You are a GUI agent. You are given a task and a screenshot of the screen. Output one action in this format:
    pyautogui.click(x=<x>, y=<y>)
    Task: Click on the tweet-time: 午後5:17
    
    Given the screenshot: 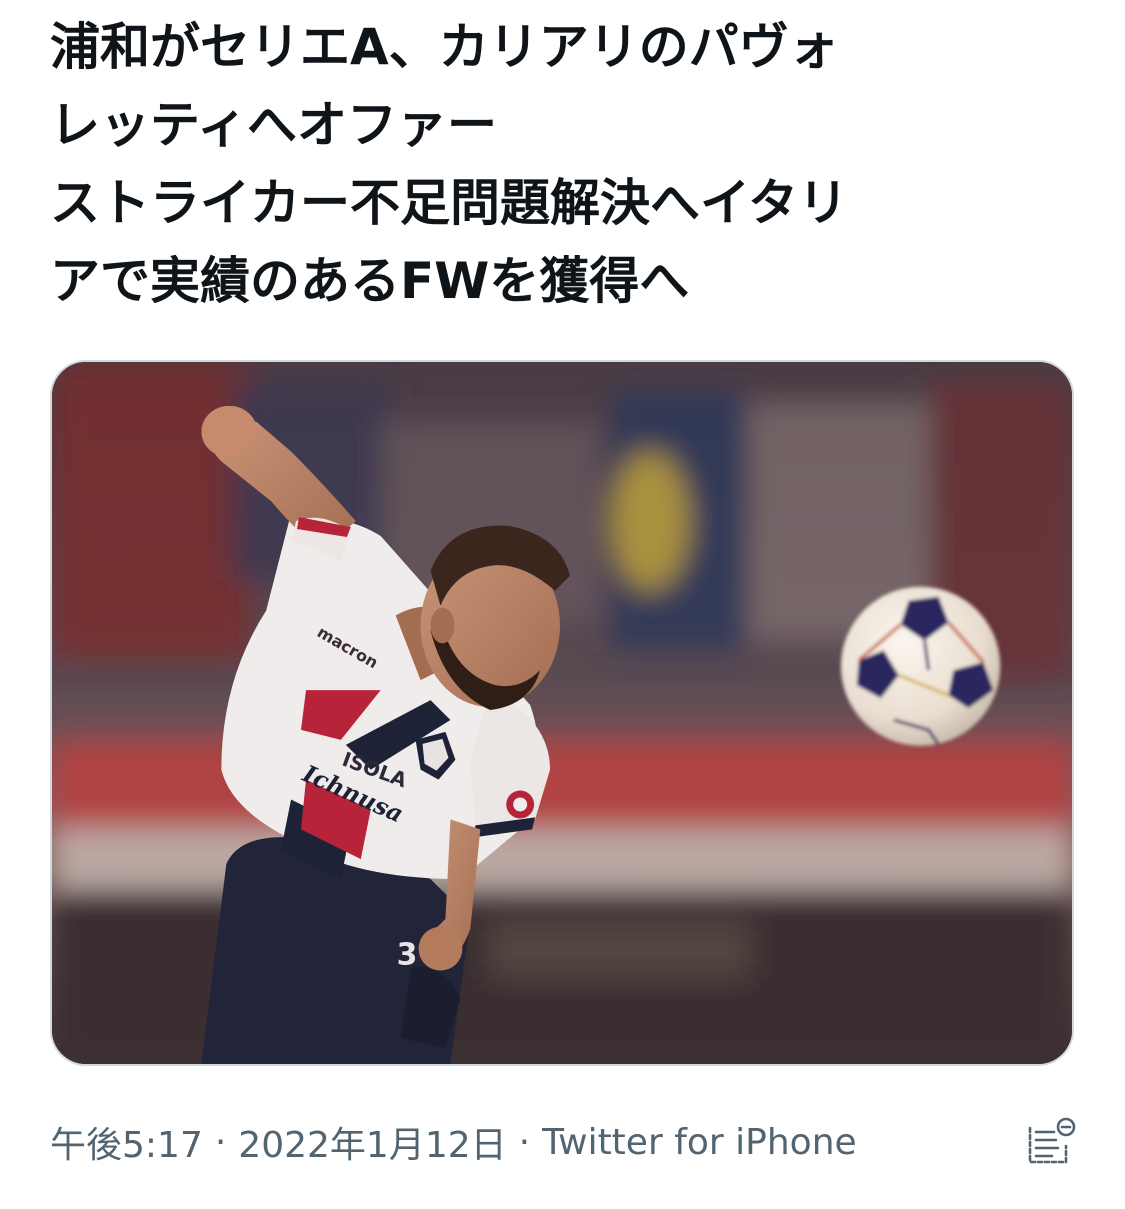 What is the action you would take?
    pyautogui.click(x=126, y=1142)
    